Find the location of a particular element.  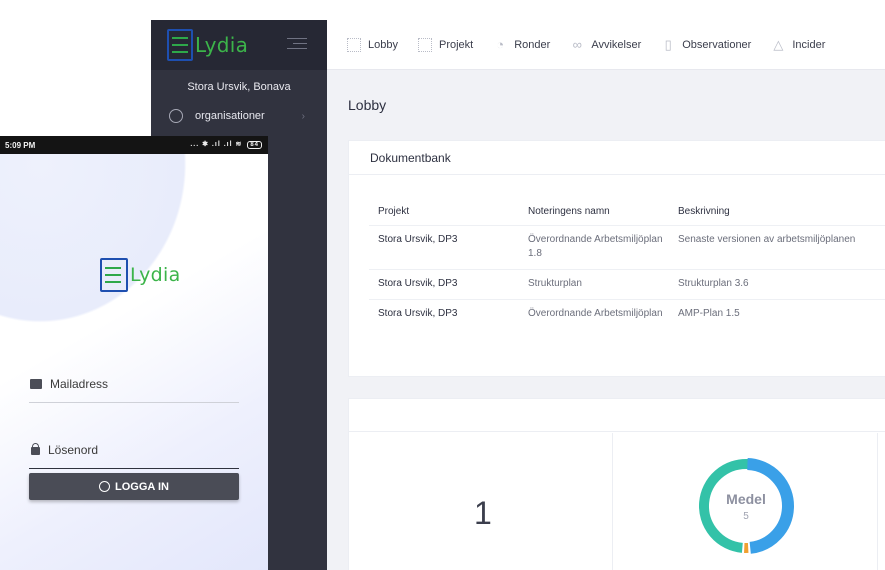

mail-icon is located at coordinates (36, 384).